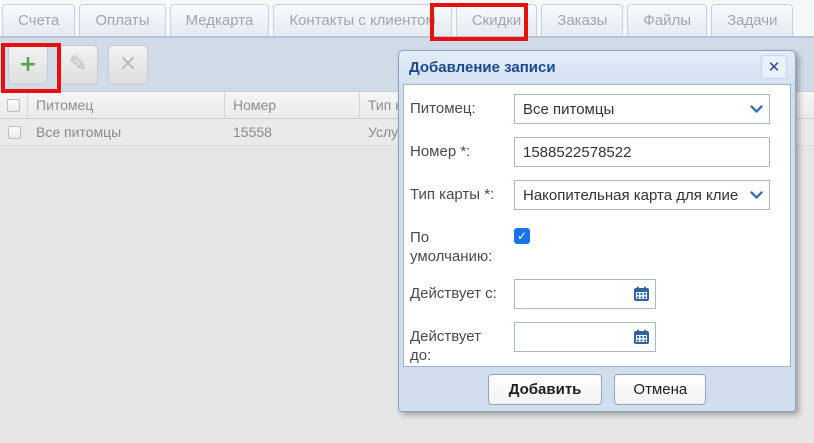 The height and width of the screenshot is (443, 814). Describe the element at coordinates (597, 67) in the screenshot. I see `dialog-header: Добавление записи ✕` at that location.